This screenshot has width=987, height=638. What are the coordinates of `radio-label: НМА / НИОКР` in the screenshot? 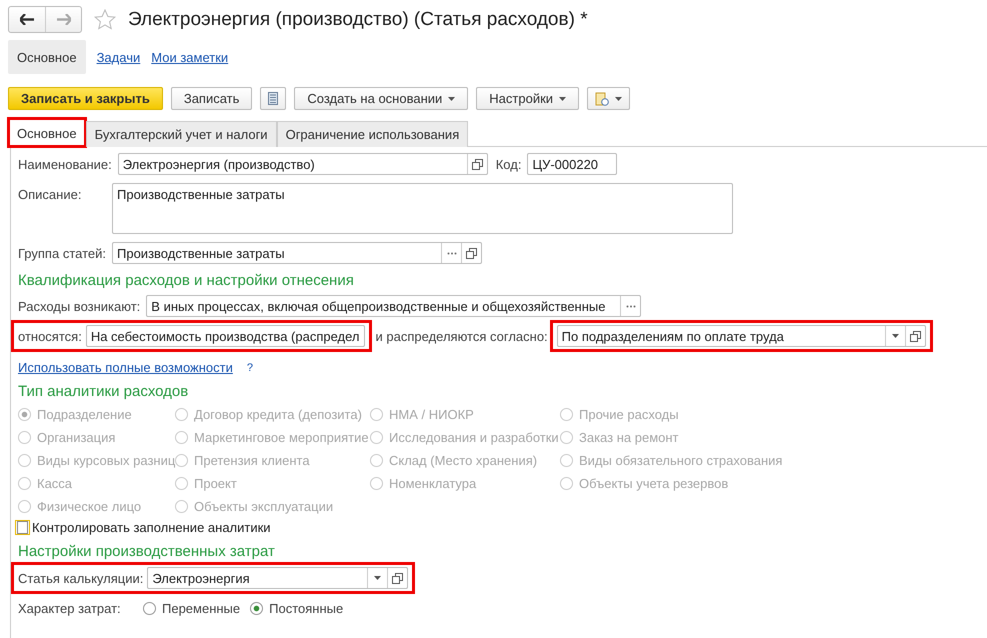 It's located at (431, 414).